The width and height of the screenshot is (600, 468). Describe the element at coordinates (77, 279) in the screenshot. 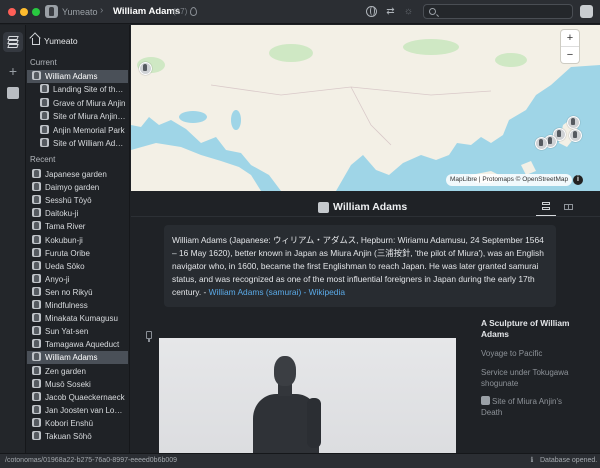

I see `sidebar-recent-item: Anyo-ji` at that location.